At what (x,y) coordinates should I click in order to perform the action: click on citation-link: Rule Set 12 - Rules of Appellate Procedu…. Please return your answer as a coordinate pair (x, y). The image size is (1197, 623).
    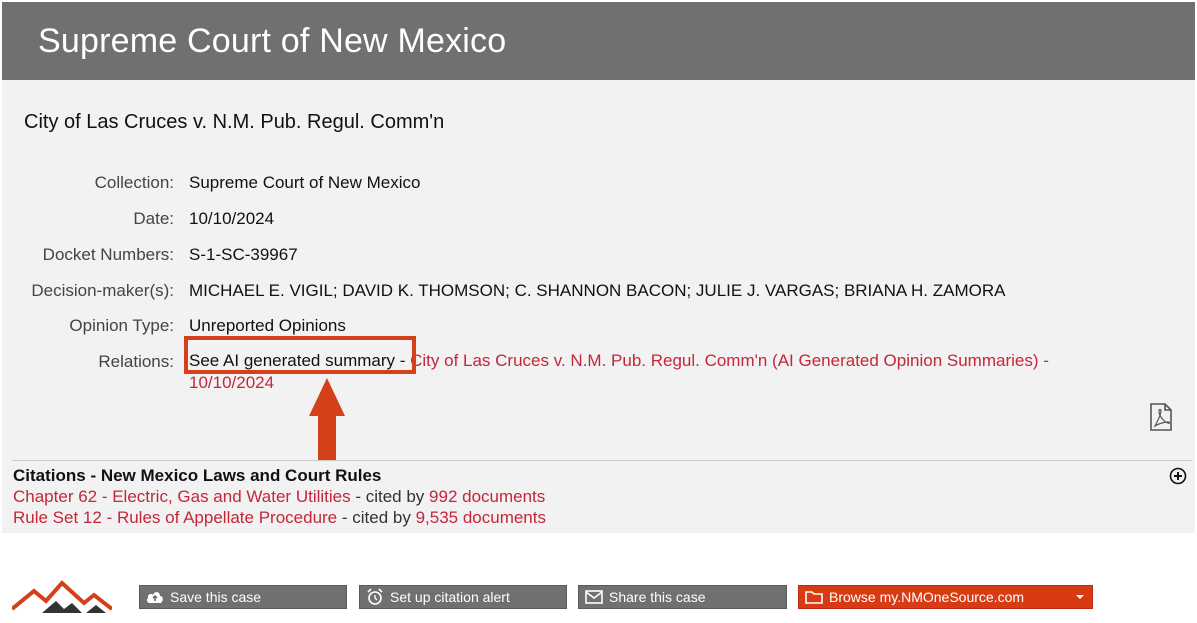
    Looking at the image, I should click on (175, 517).